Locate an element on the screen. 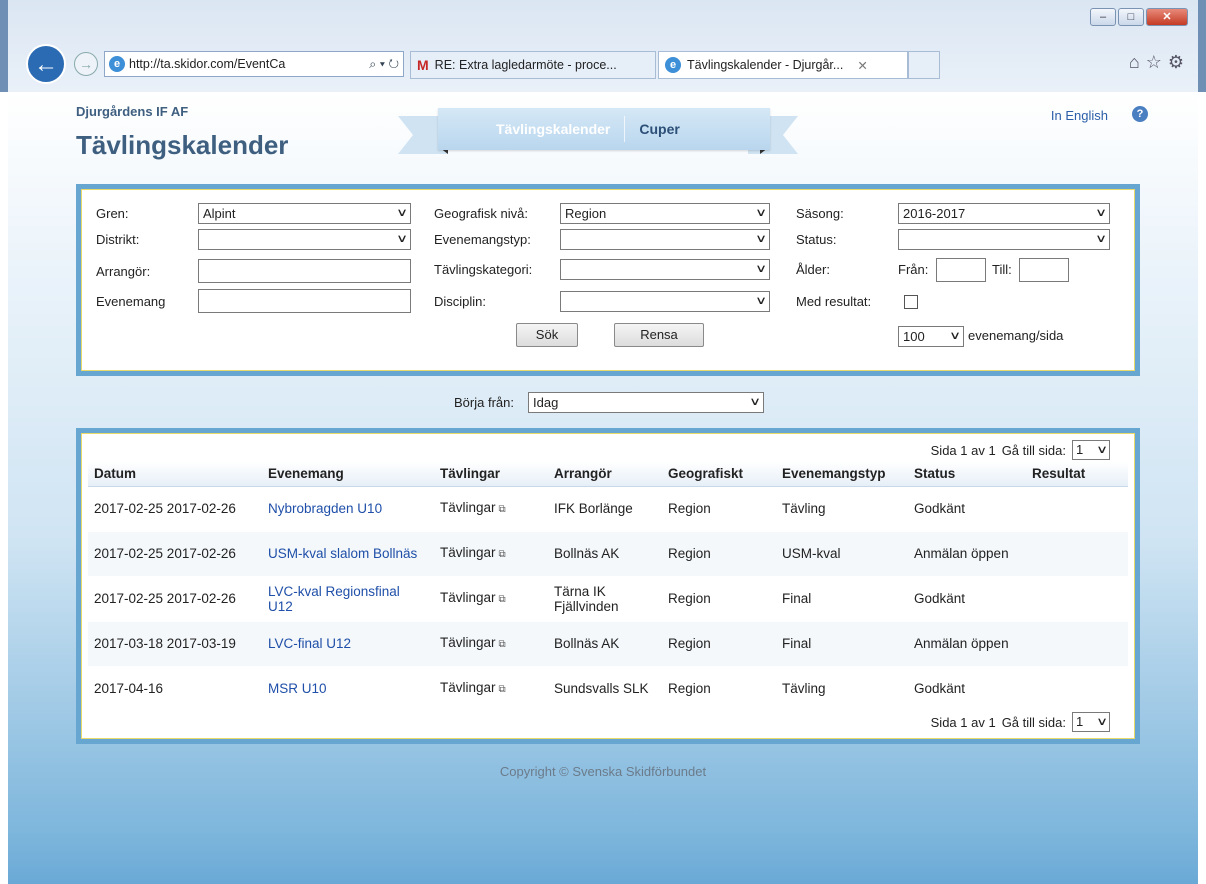 The width and height of the screenshot is (1206, 884). col-resultat: Resultat is located at coordinates (1073, 474).